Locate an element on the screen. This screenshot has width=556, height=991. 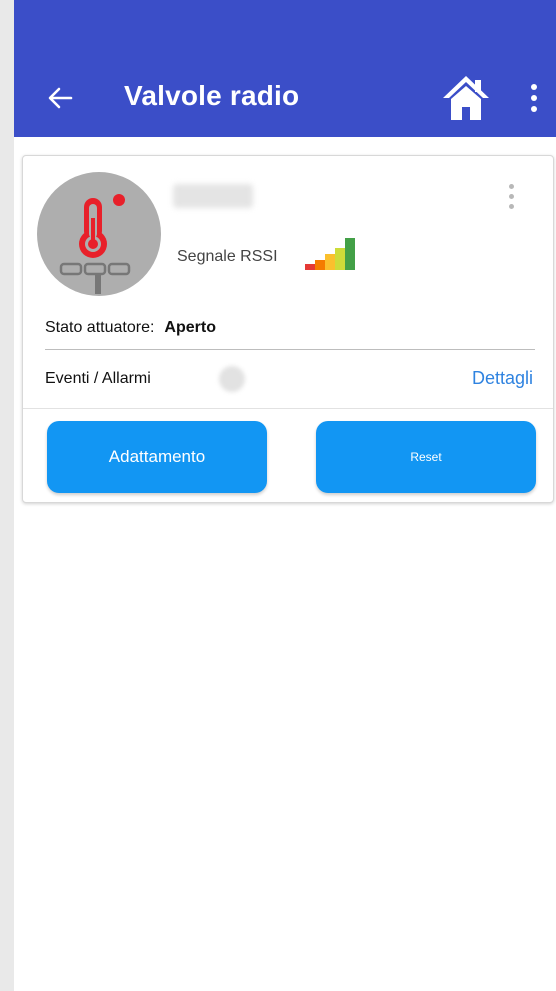
overflow-menu-button is located at coordinates (534, 98).